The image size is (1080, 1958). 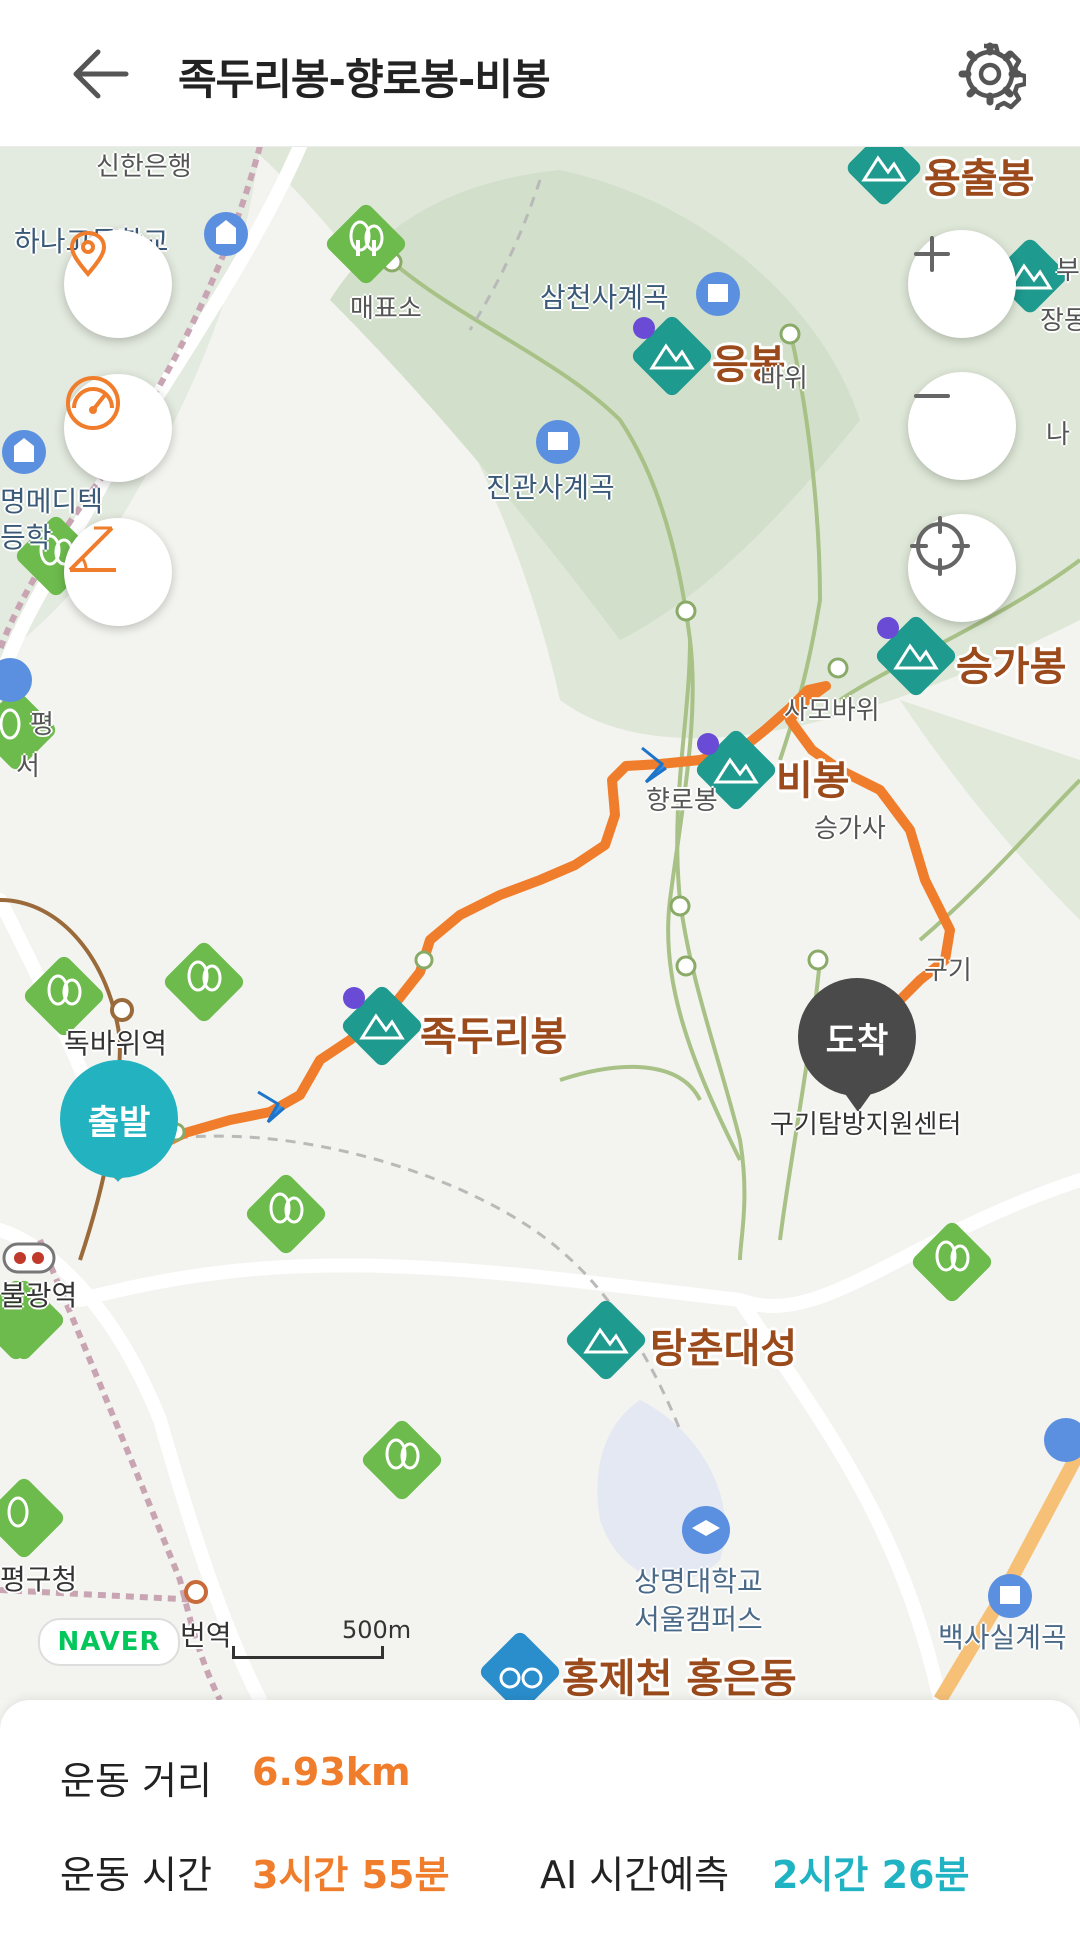 What do you see at coordinates (206, 1635) in the screenshot?
I see `map-label-beonyeok: 번역` at bounding box center [206, 1635].